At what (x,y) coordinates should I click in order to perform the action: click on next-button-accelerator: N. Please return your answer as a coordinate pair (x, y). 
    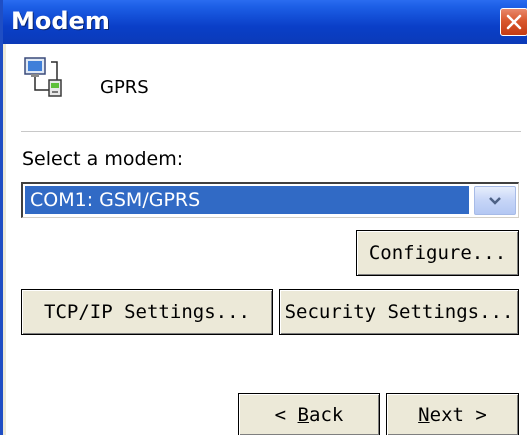
    Looking at the image, I should click on (424, 414).